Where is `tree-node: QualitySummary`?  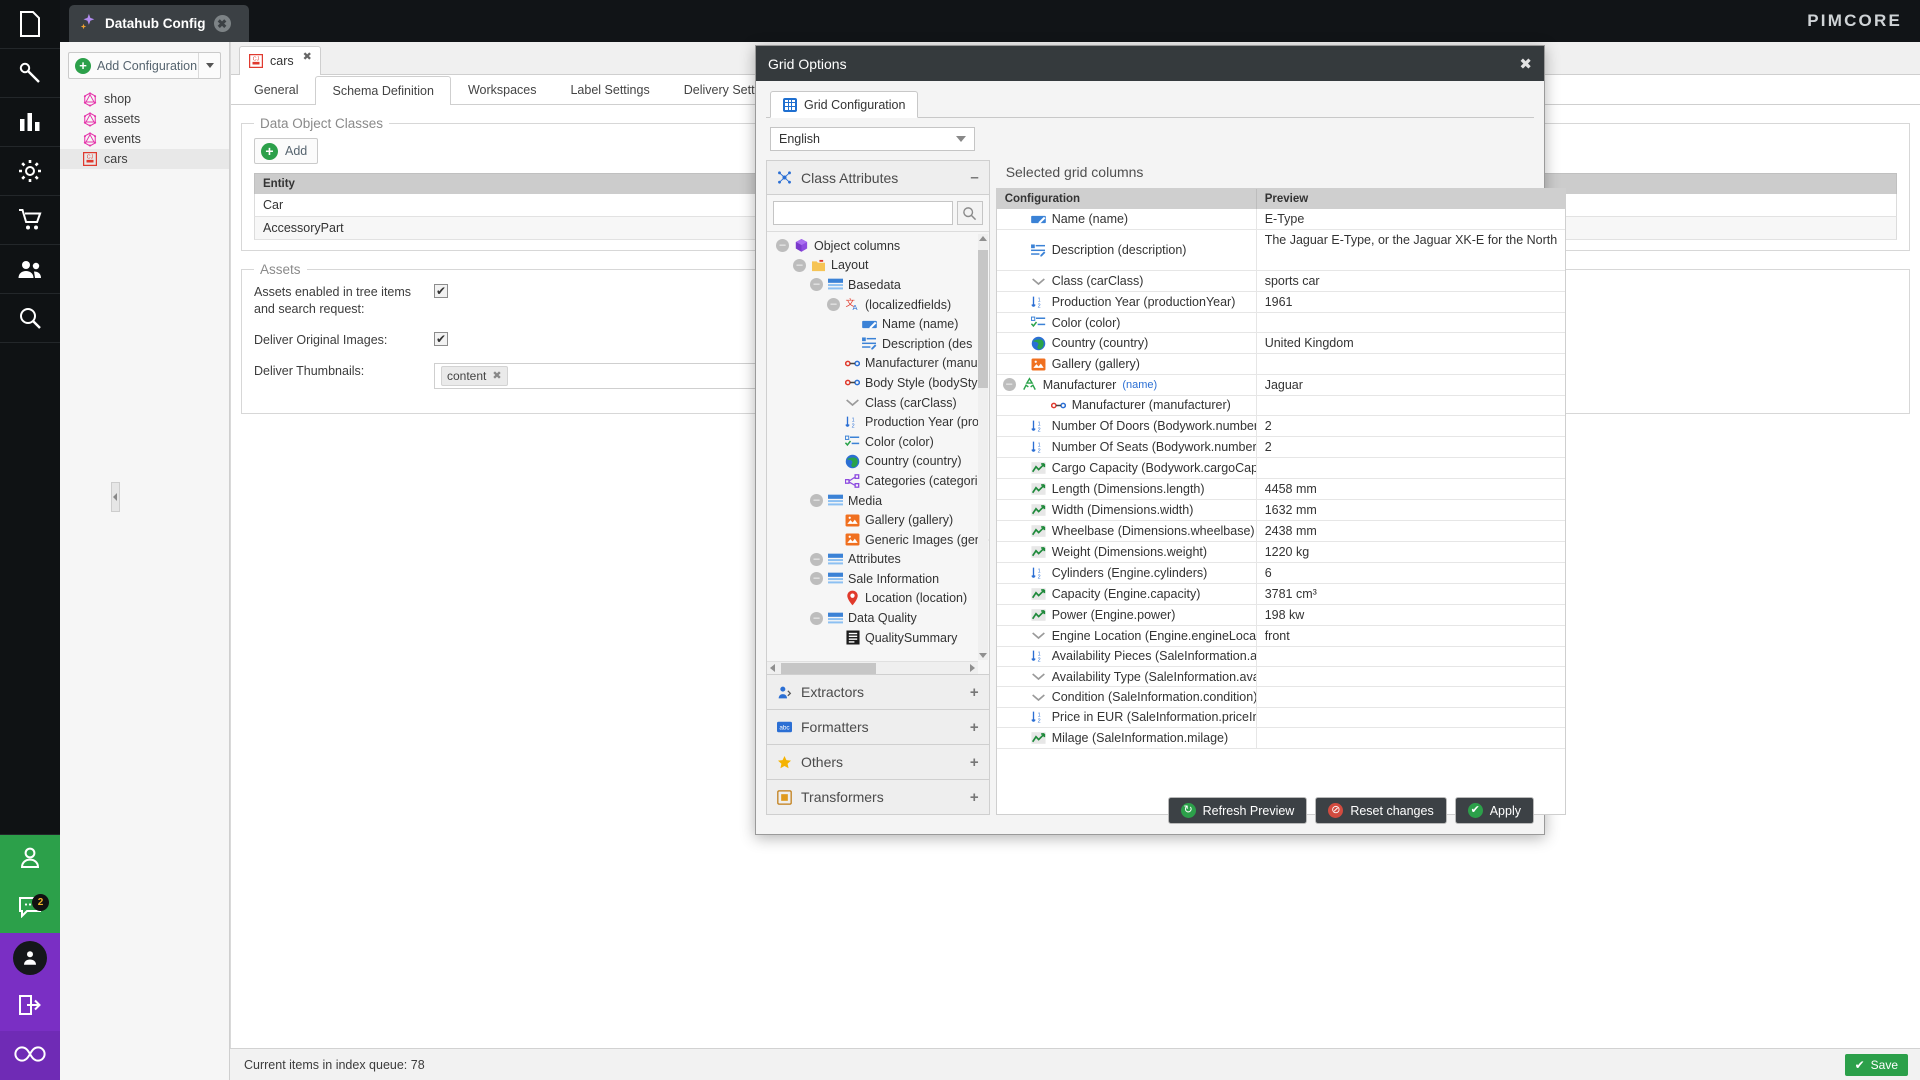
tree-node: QualitySummary is located at coordinates (880, 638).